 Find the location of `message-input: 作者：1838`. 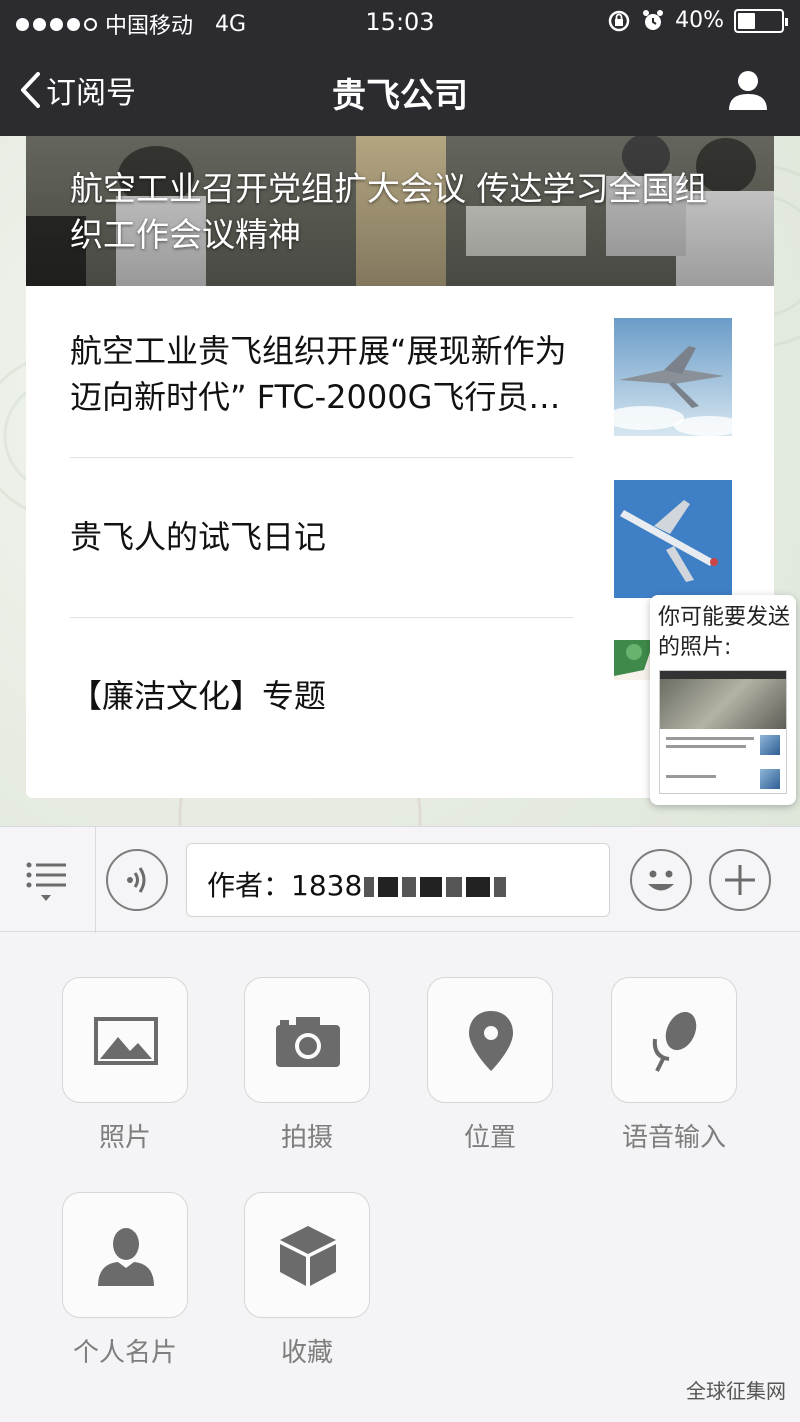

message-input: 作者：1838 is located at coordinates (398, 880).